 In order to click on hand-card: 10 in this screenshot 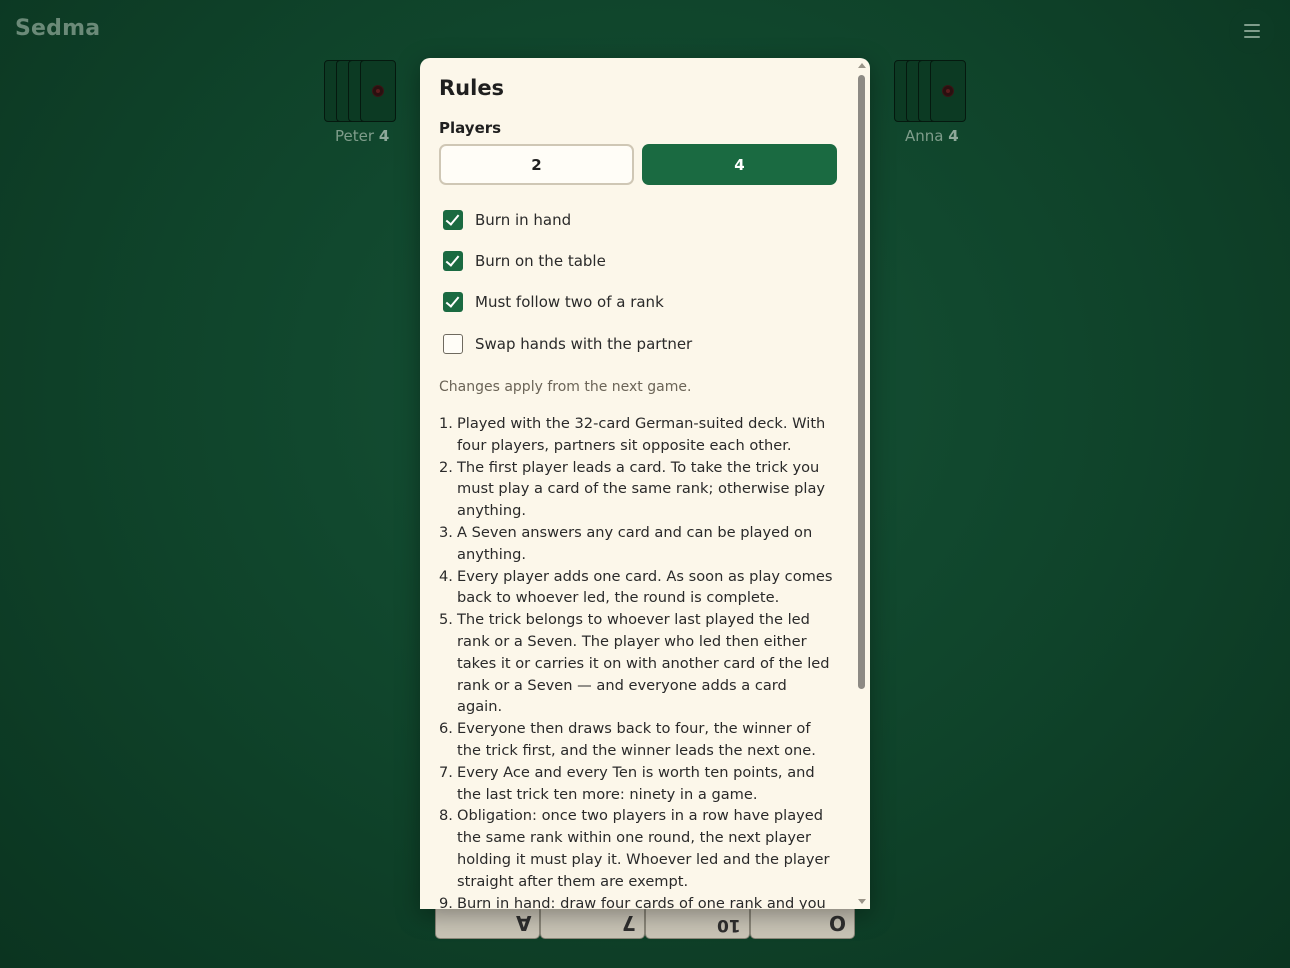, I will do `click(697, 922)`.